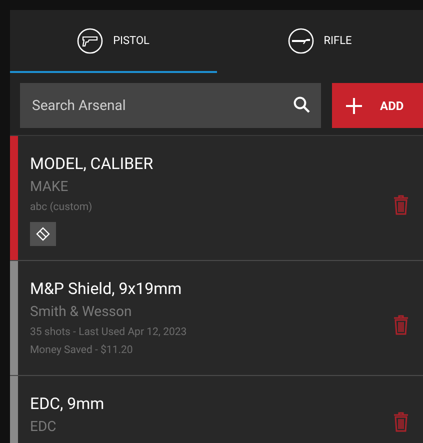  Describe the element at coordinates (90, 41) in the screenshot. I see `pistol-icon` at that location.